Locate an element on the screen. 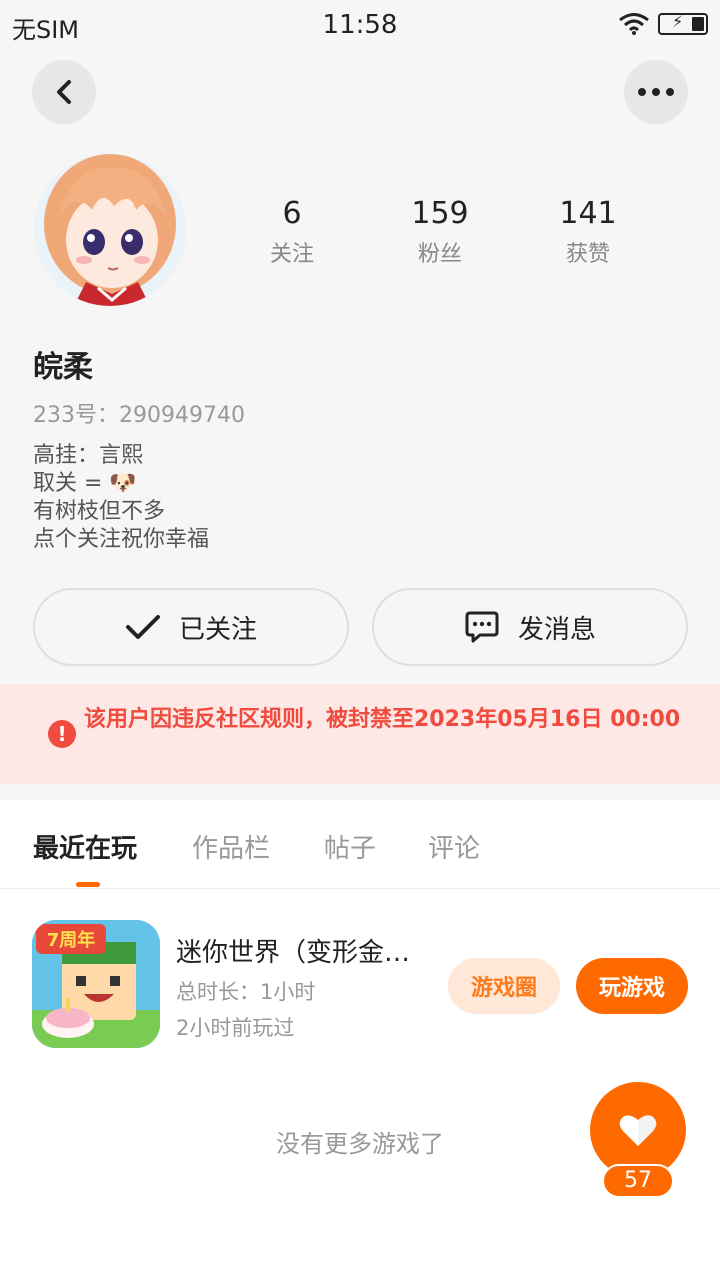 This screenshot has height=1280, width=720. likes-count: 141 is located at coordinates (588, 213).